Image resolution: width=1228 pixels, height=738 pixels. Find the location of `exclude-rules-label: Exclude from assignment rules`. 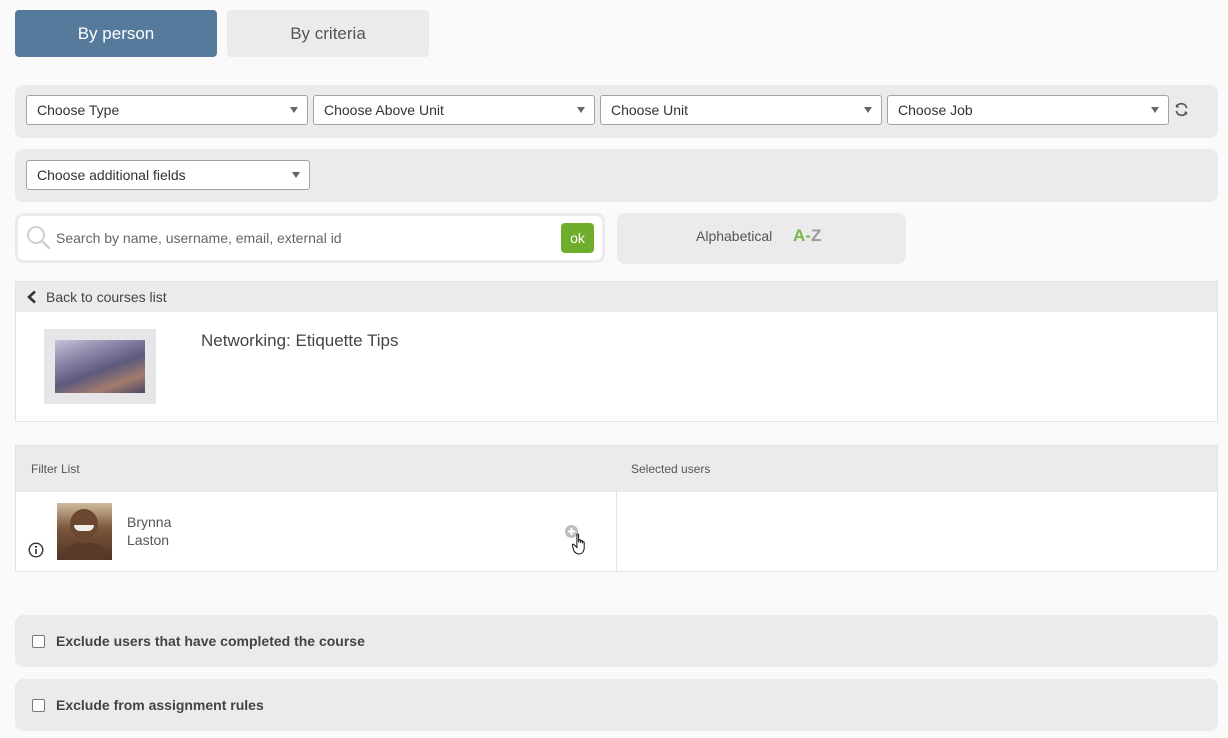

exclude-rules-label: Exclude from assignment rules is located at coordinates (160, 705).